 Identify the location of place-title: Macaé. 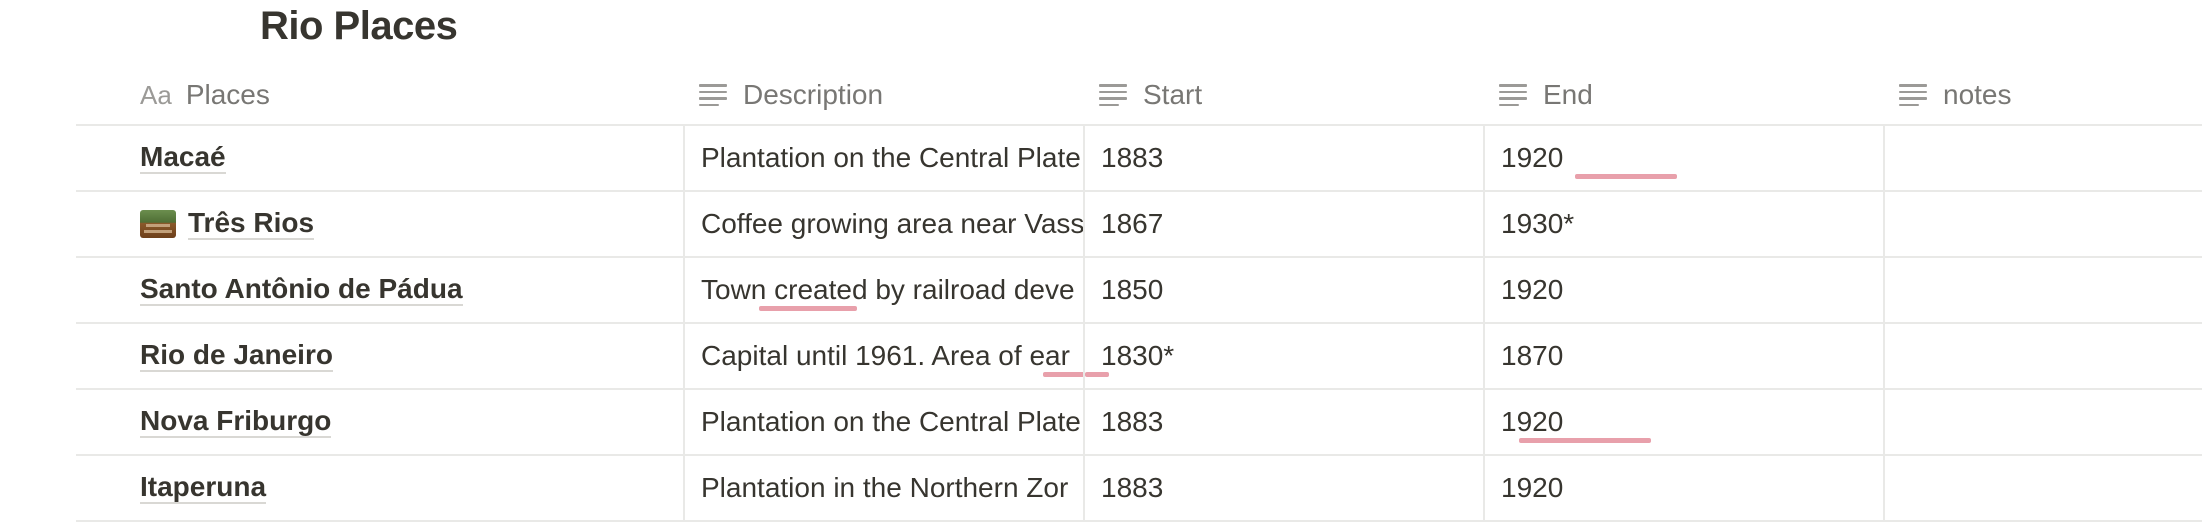
(183, 158).